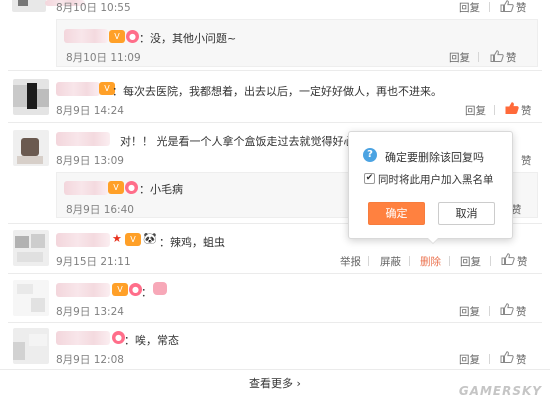  Describe the element at coordinates (237, 141) in the screenshot. I see `comment-text: 对！！ 光是看一个人拿个盒饭走过去就觉得好心` at that location.